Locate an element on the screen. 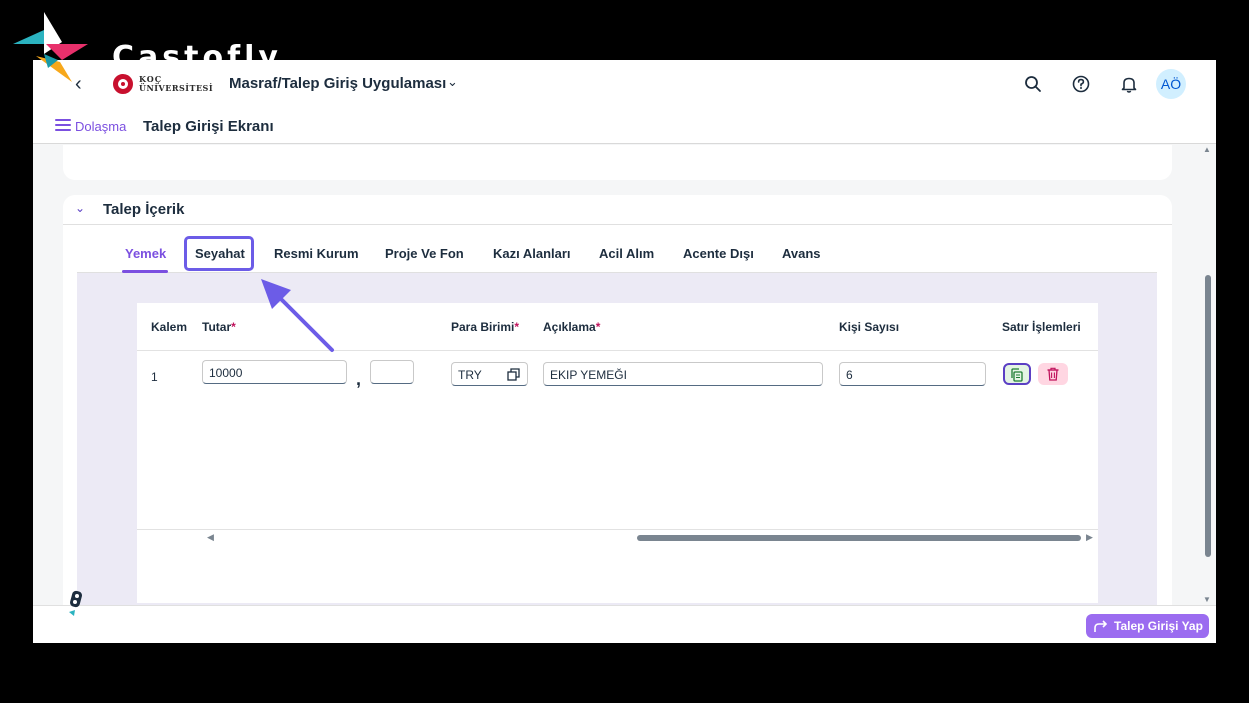  section-header: ⌄ Talep İçerik is located at coordinates (617, 210).